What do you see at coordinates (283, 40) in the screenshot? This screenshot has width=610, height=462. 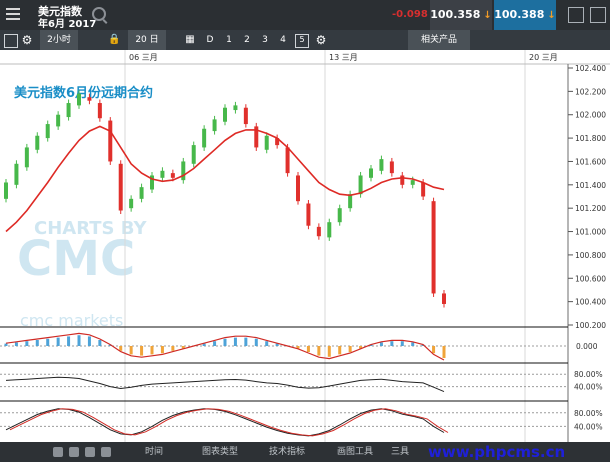 I see `range-4: 4` at bounding box center [283, 40].